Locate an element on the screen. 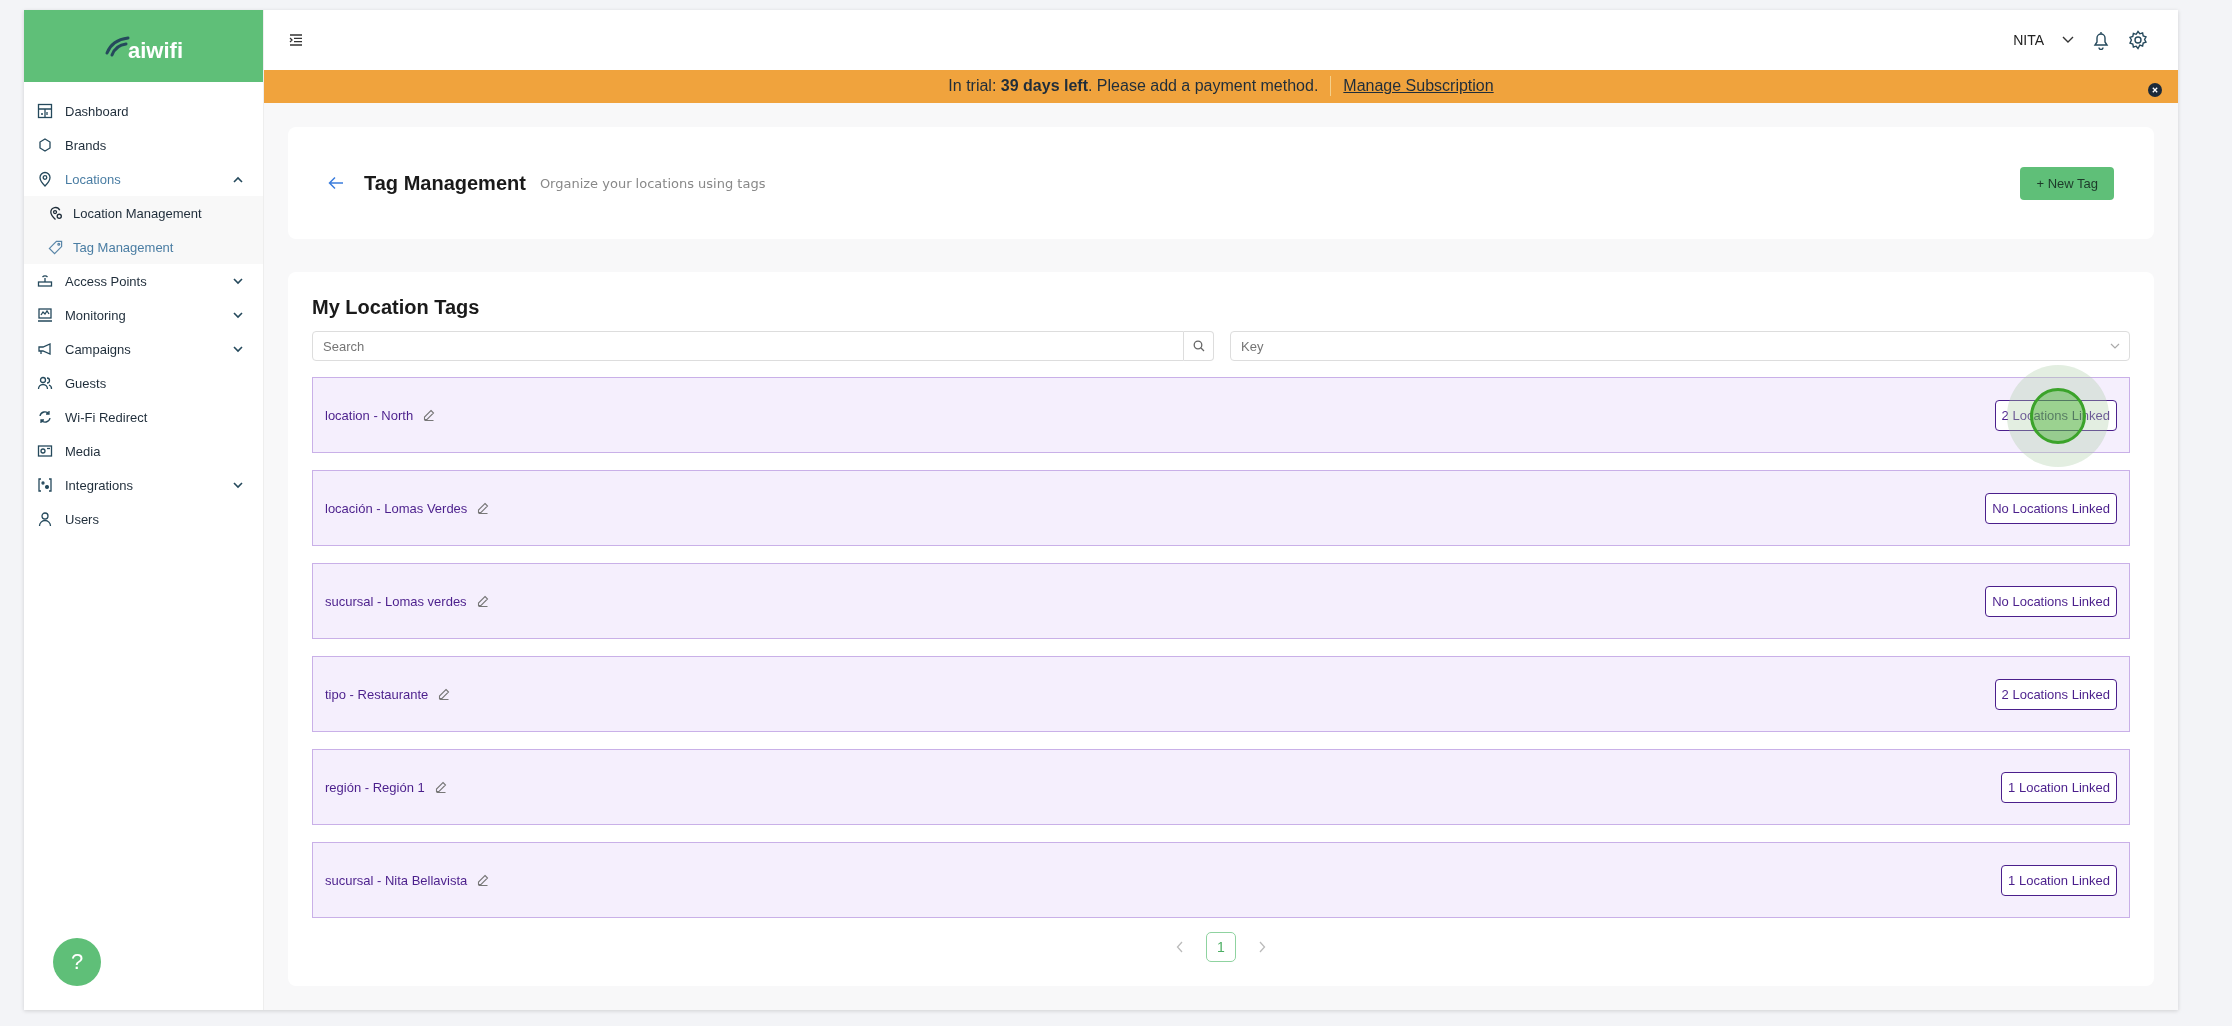 The image size is (2232, 1026). sidebar-item: Monitoring is located at coordinates (143, 315).